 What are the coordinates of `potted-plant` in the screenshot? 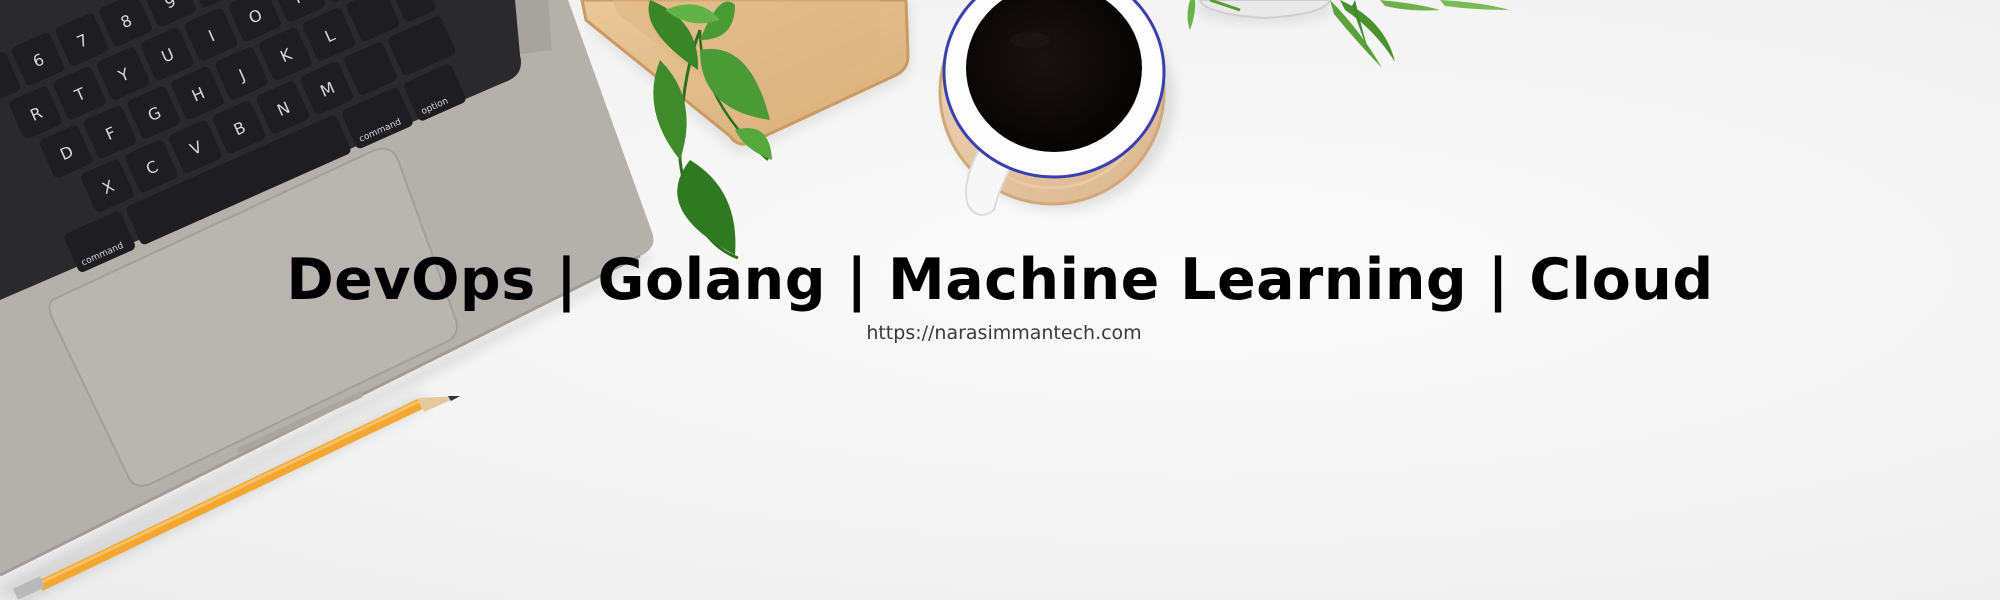 It's located at (1348, 34).